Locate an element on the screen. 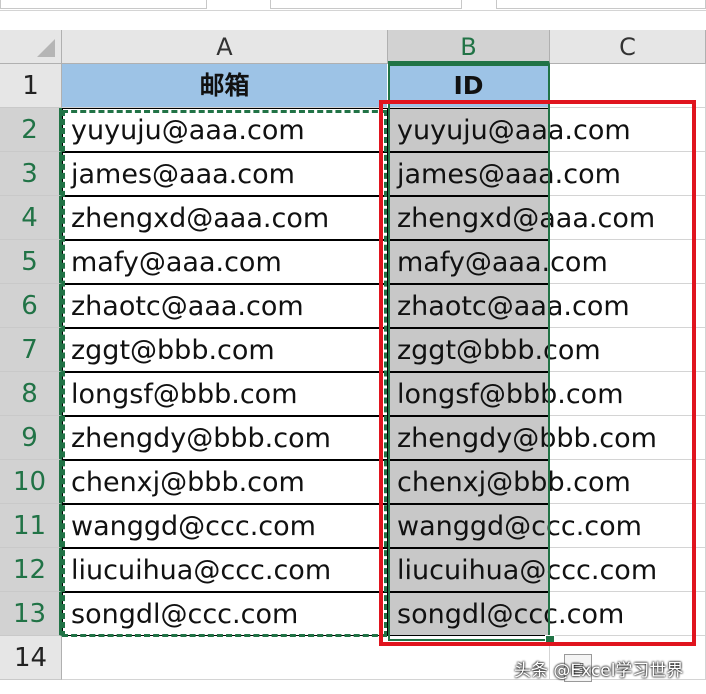 This screenshot has width=706, height=694. cell-b6: zhaotc@aaa.com is located at coordinates (509, 306).